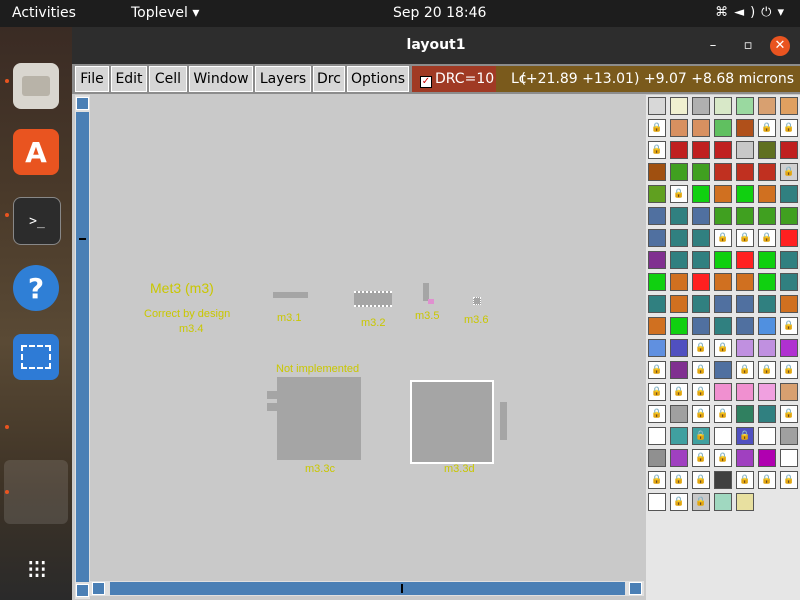 This screenshot has width=800, height=600. What do you see at coordinates (165, 13) in the screenshot?
I see `app-menu: Toplevel ▾` at bounding box center [165, 13].